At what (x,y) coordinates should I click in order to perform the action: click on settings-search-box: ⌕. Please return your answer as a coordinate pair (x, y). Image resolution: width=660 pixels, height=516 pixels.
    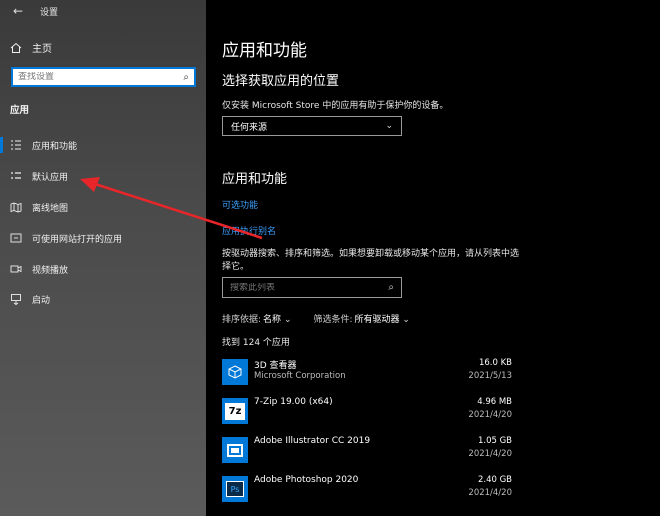
    Looking at the image, I should click on (103, 77).